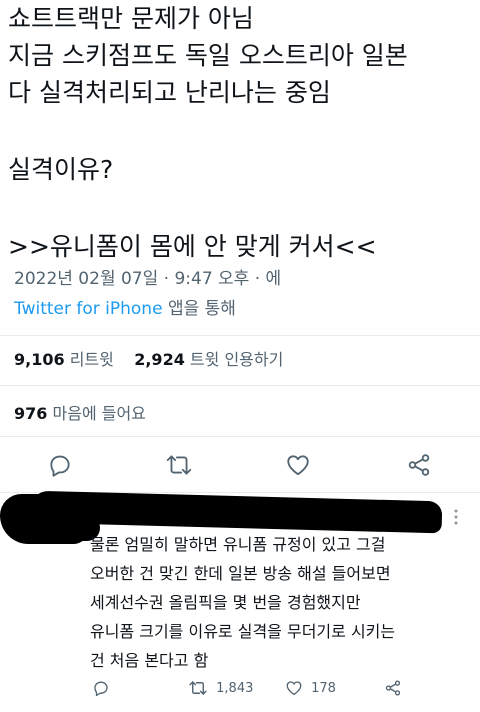 The width and height of the screenshot is (480, 712). I want to click on source-app-link: Twitter for iPhone, so click(88, 309).